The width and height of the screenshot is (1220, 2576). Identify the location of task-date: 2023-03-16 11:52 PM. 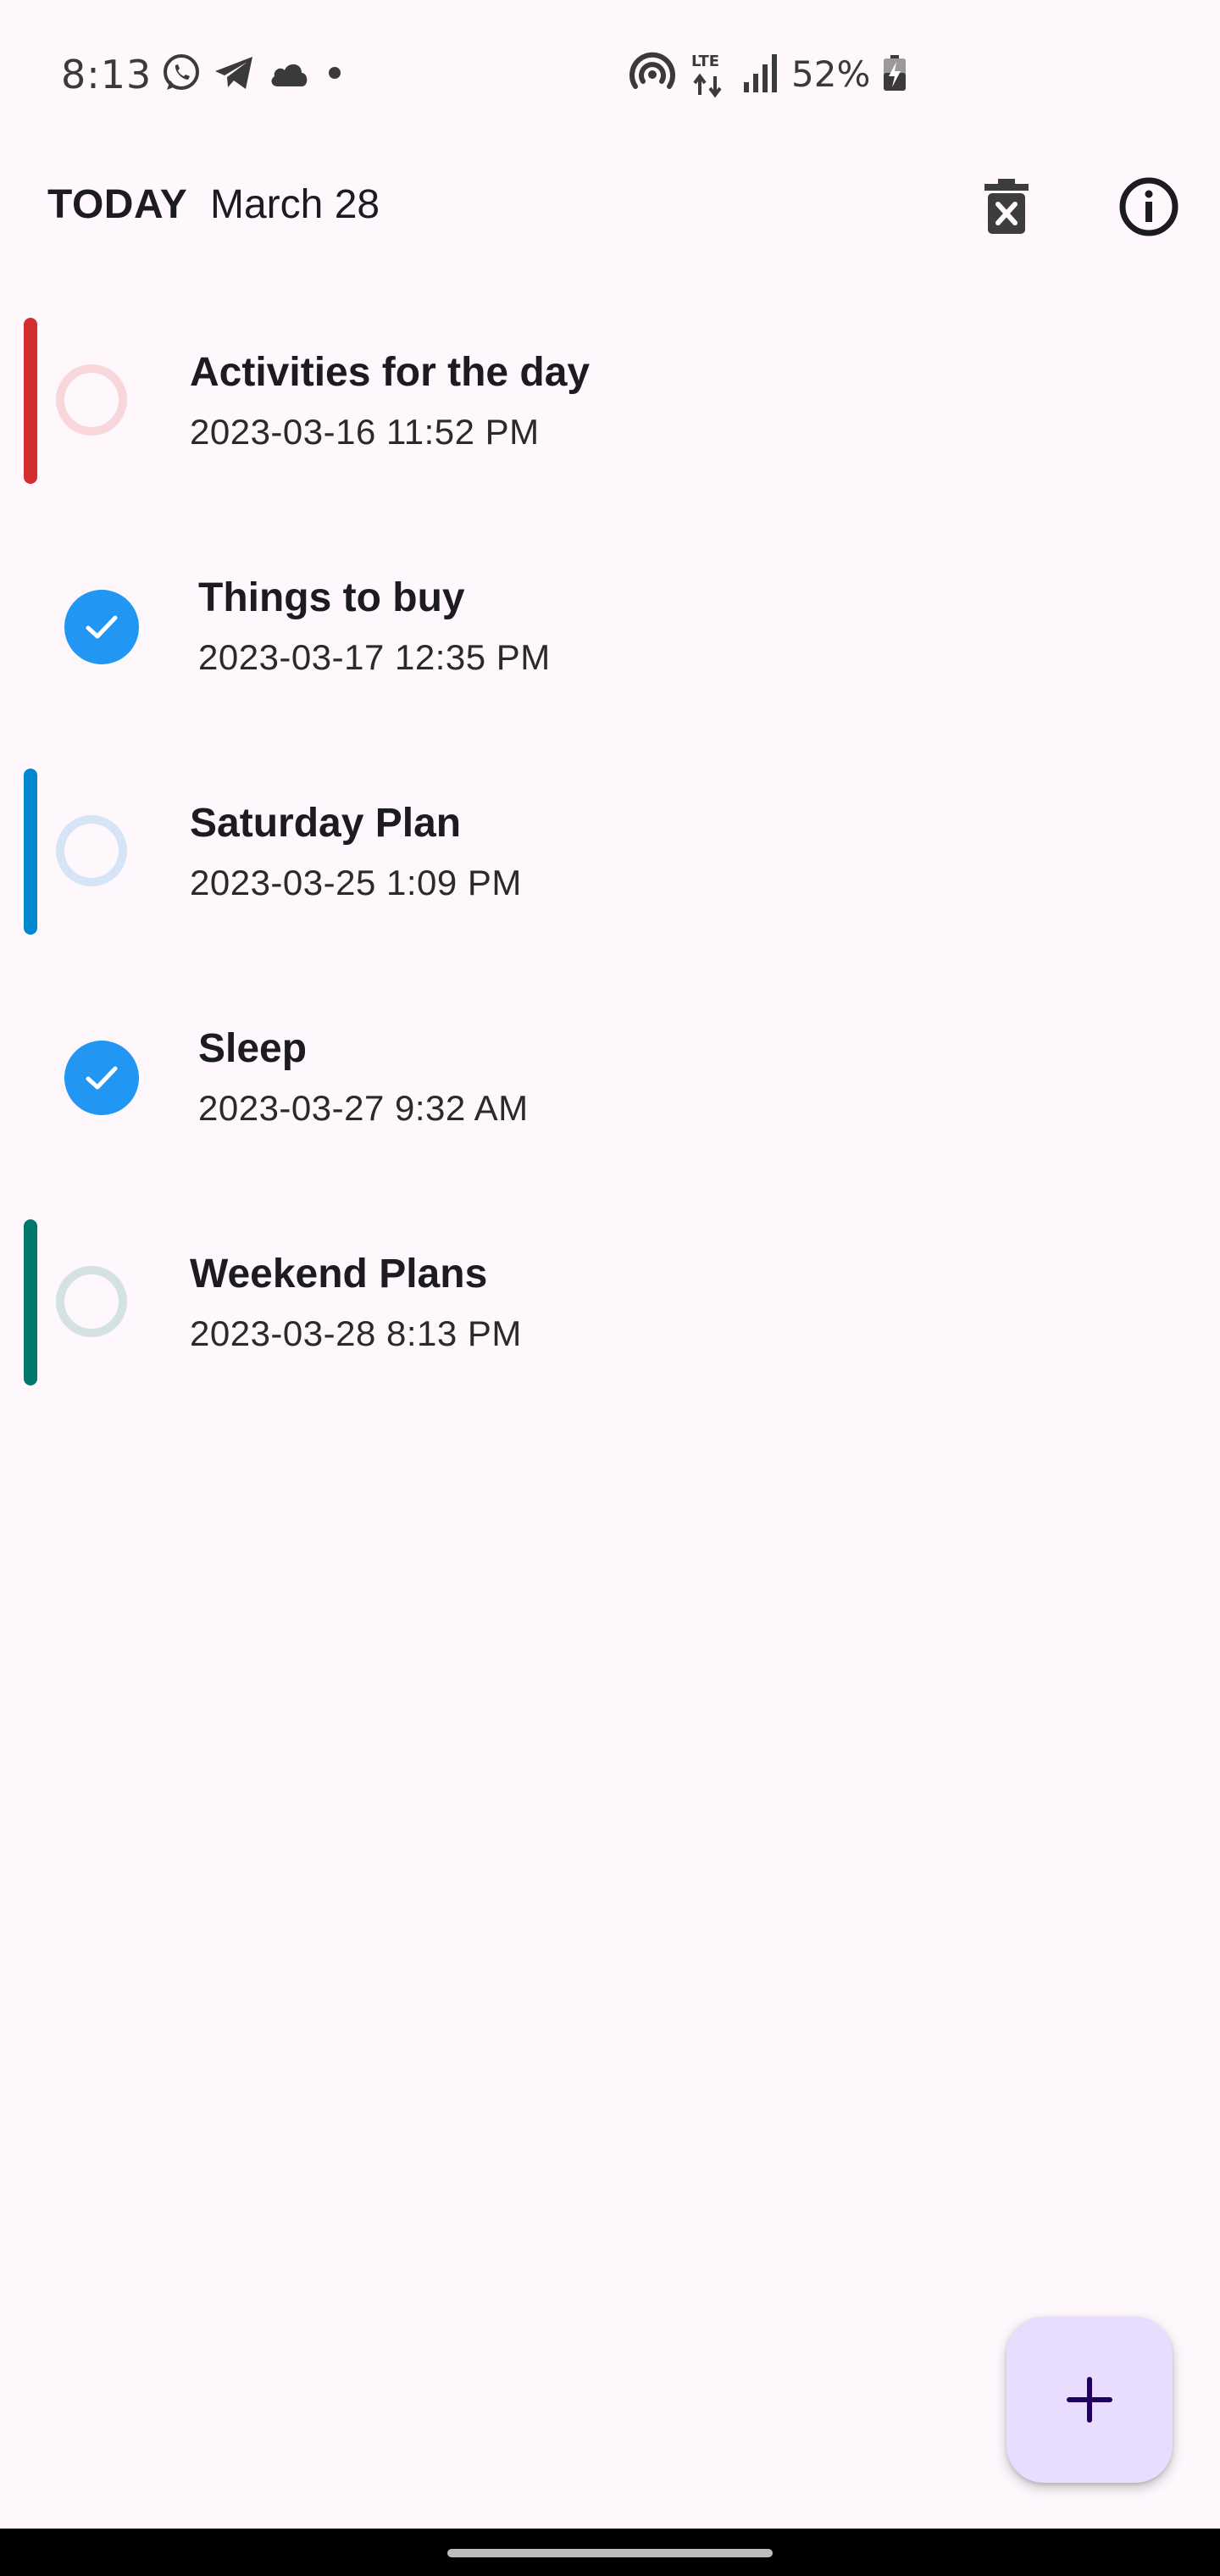
(365, 432).